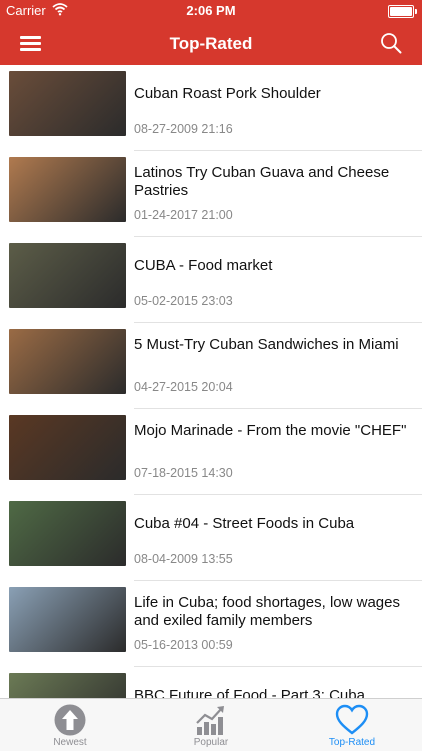  What do you see at coordinates (270, 430) in the screenshot?
I see `video-title: Mojo Marinade - From the movie "CHEF"` at bounding box center [270, 430].